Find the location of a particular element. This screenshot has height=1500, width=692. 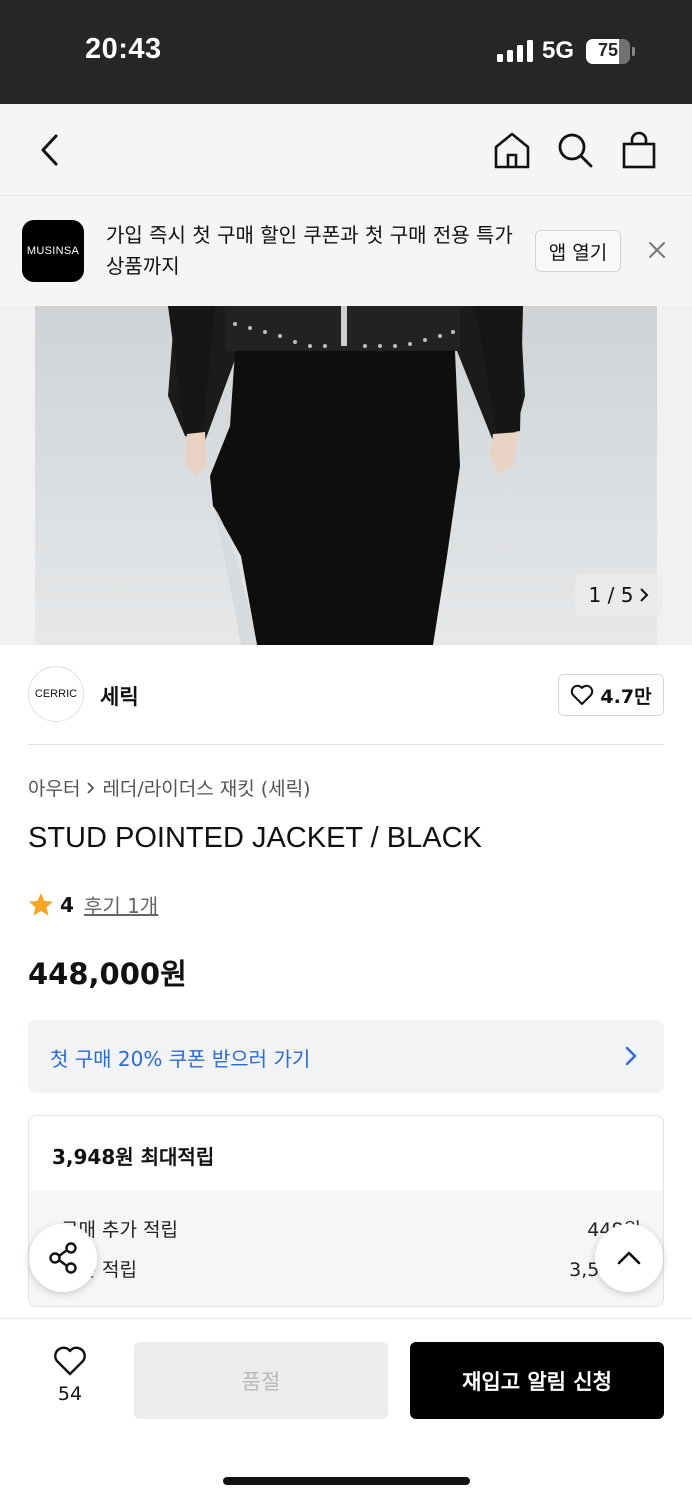

battery-icon: 75 is located at coordinates (608, 51).